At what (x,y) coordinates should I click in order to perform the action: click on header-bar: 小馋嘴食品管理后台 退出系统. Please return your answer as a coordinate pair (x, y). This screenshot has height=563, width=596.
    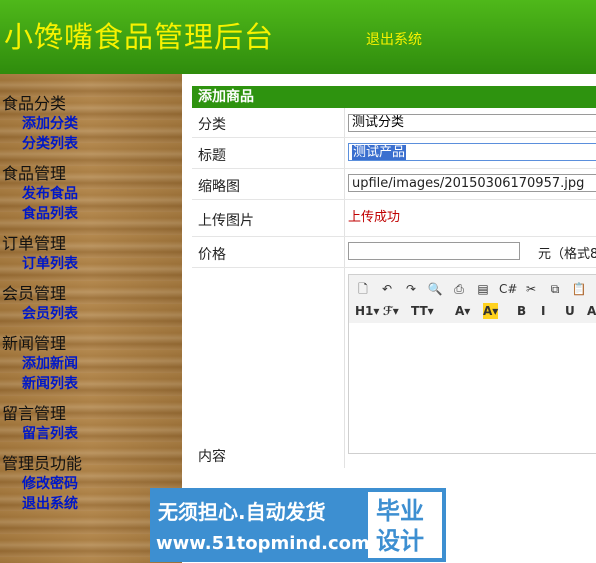
    Looking at the image, I should click on (298, 37).